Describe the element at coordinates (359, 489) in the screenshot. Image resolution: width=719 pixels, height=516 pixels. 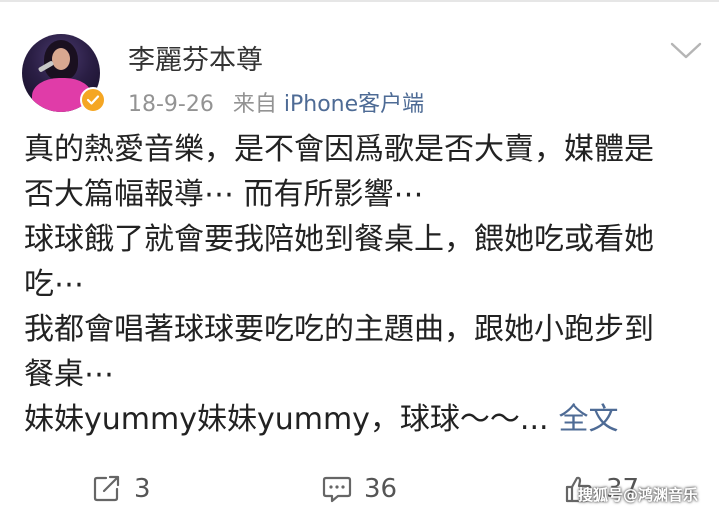
I see `comment-button: 36` at that location.